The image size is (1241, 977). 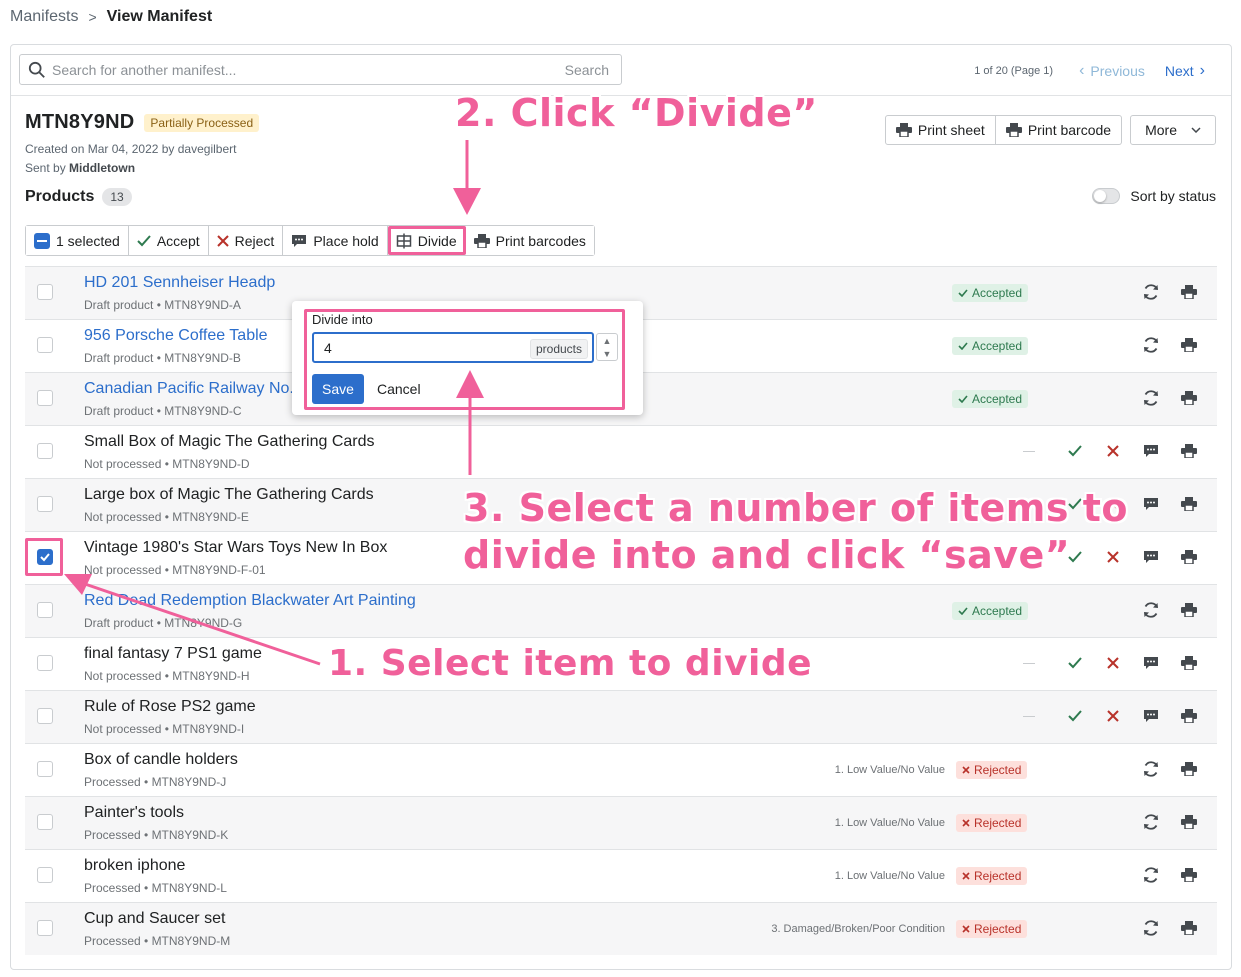 What do you see at coordinates (335, 240) in the screenshot?
I see `place-hold-button: Place hold` at bounding box center [335, 240].